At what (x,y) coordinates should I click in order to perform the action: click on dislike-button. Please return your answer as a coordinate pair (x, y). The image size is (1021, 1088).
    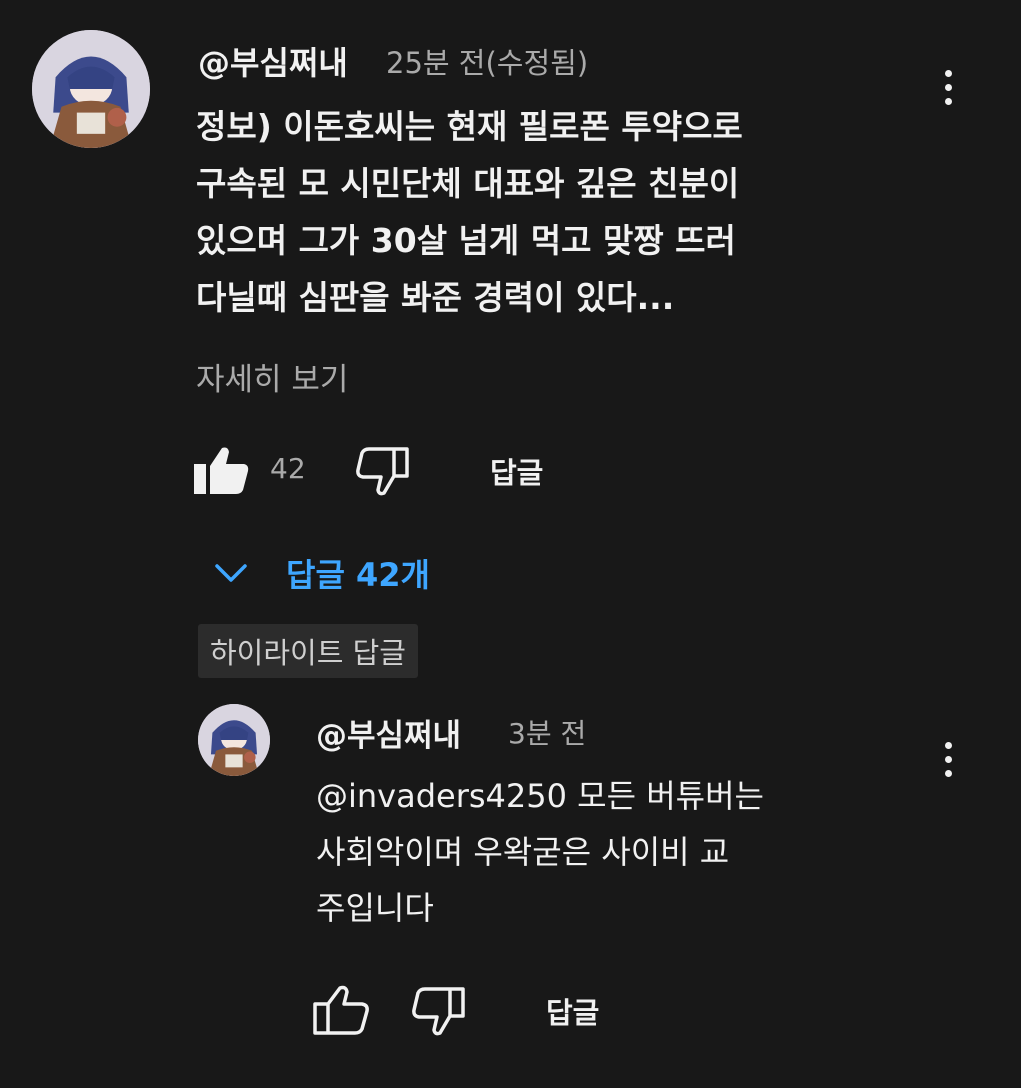
    Looking at the image, I should click on (382, 471).